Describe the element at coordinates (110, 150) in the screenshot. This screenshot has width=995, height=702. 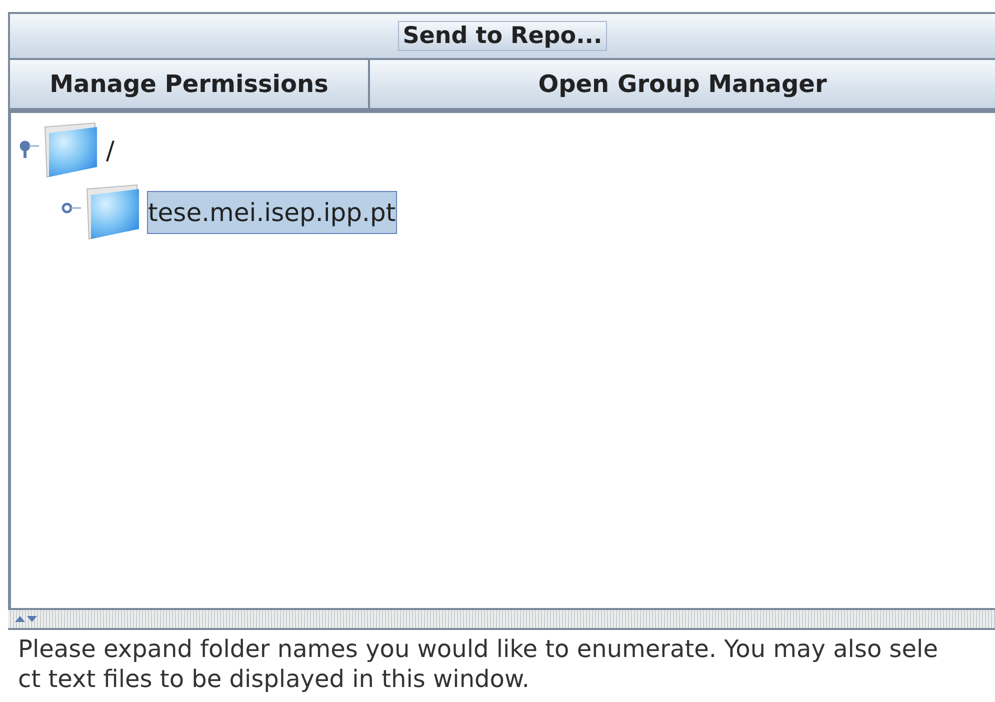
I see `tree-node-label: /` at that location.